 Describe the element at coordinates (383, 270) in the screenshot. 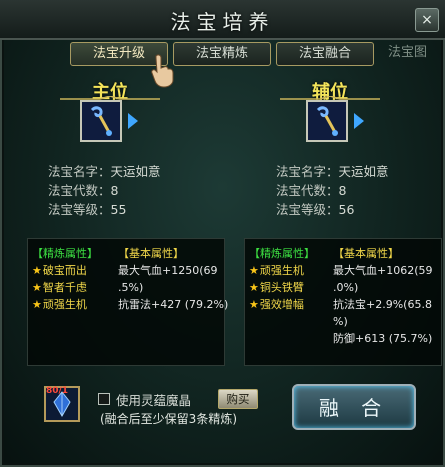

I see `secondary-base-line-1: 最大气血+1062(59` at that location.